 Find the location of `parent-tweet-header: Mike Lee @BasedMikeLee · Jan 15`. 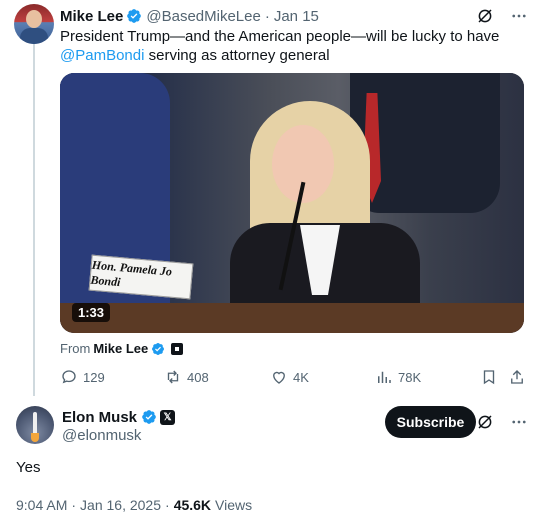

parent-tweet-header: Mike Lee @BasedMikeLee · Jan 15 is located at coordinates (189, 16).